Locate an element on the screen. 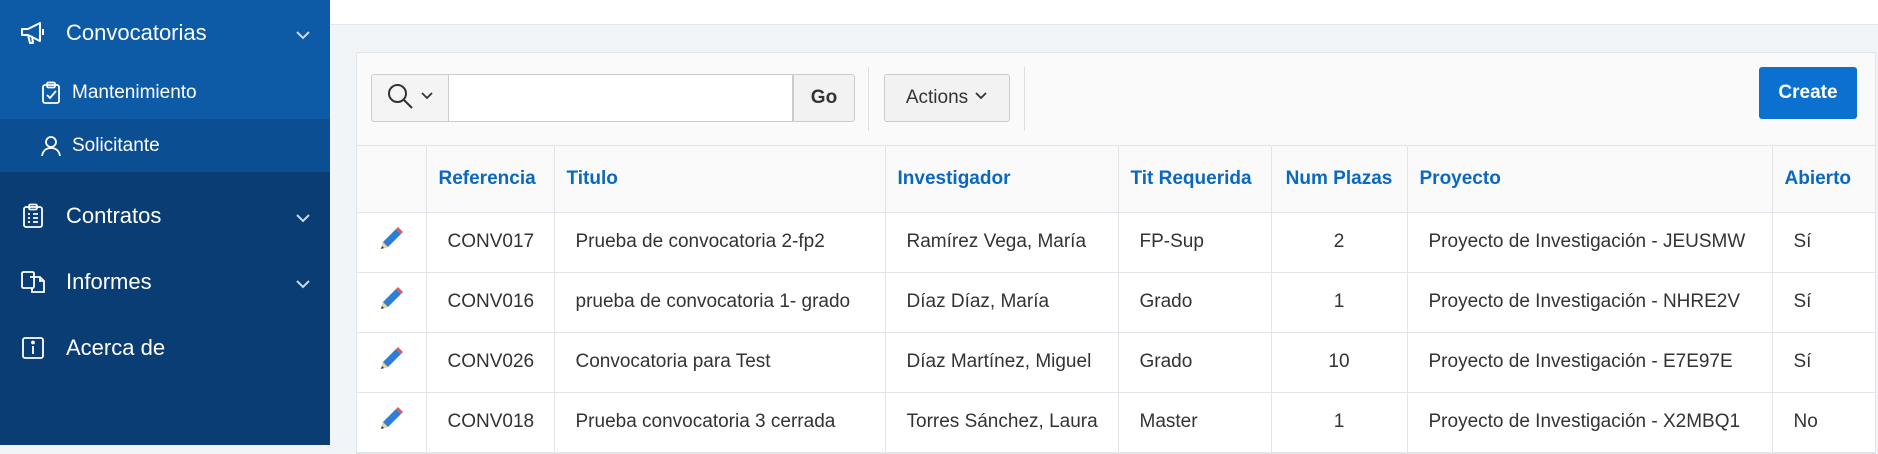  sidebar-item-solicitante: Solicitante is located at coordinates (165, 145).